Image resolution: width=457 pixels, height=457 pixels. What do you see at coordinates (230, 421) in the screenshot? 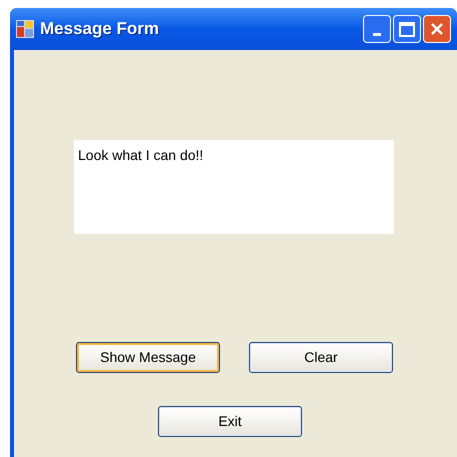
I see `form-button: Exit` at bounding box center [230, 421].